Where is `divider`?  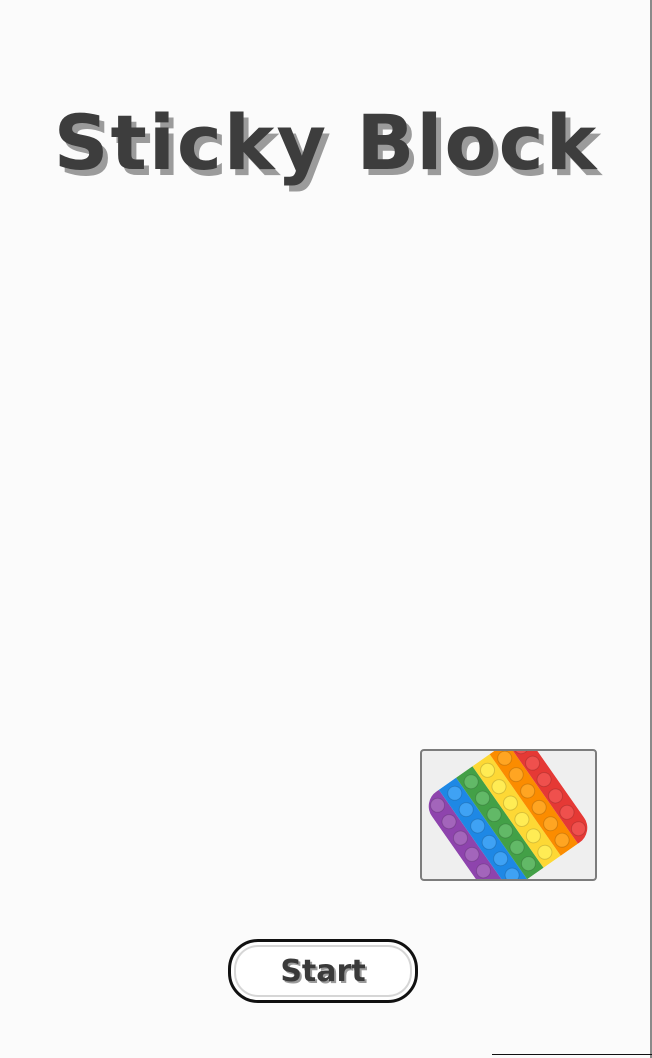
divider is located at coordinates (572, 1054).